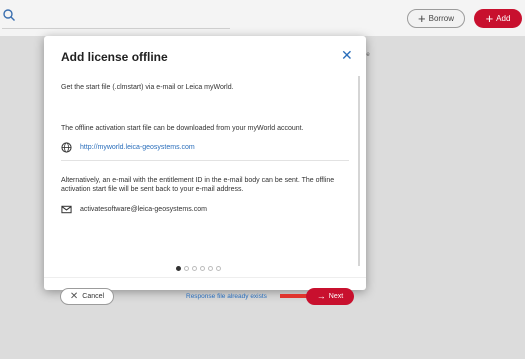  Describe the element at coordinates (441, 18) in the screenshot. I see `borrow-label: Borrow` at that location.